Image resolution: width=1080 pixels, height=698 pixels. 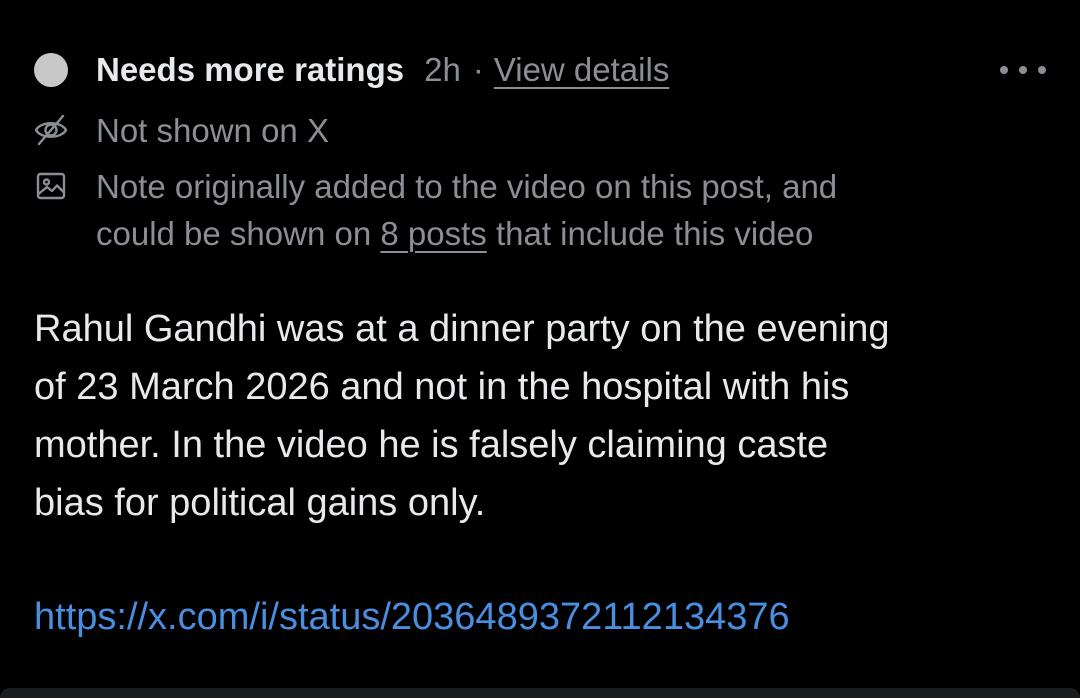 I want to click on media-note-text-before: could be shown on, so click(x=238, y=233).